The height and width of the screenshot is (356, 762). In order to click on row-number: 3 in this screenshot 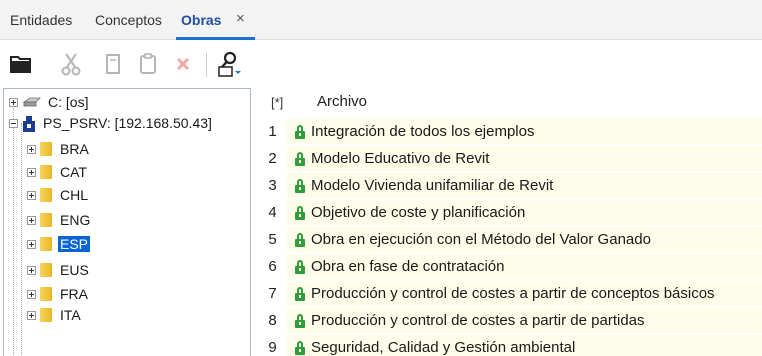, I will do `click(272, 185)`.